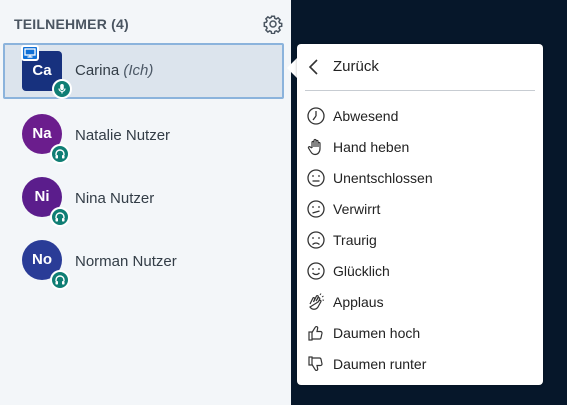  What do you see at coordinates (114, 70) in the screenshot?
I see `participant-name: Carina (Ich)` at bounding box center [114, 70].